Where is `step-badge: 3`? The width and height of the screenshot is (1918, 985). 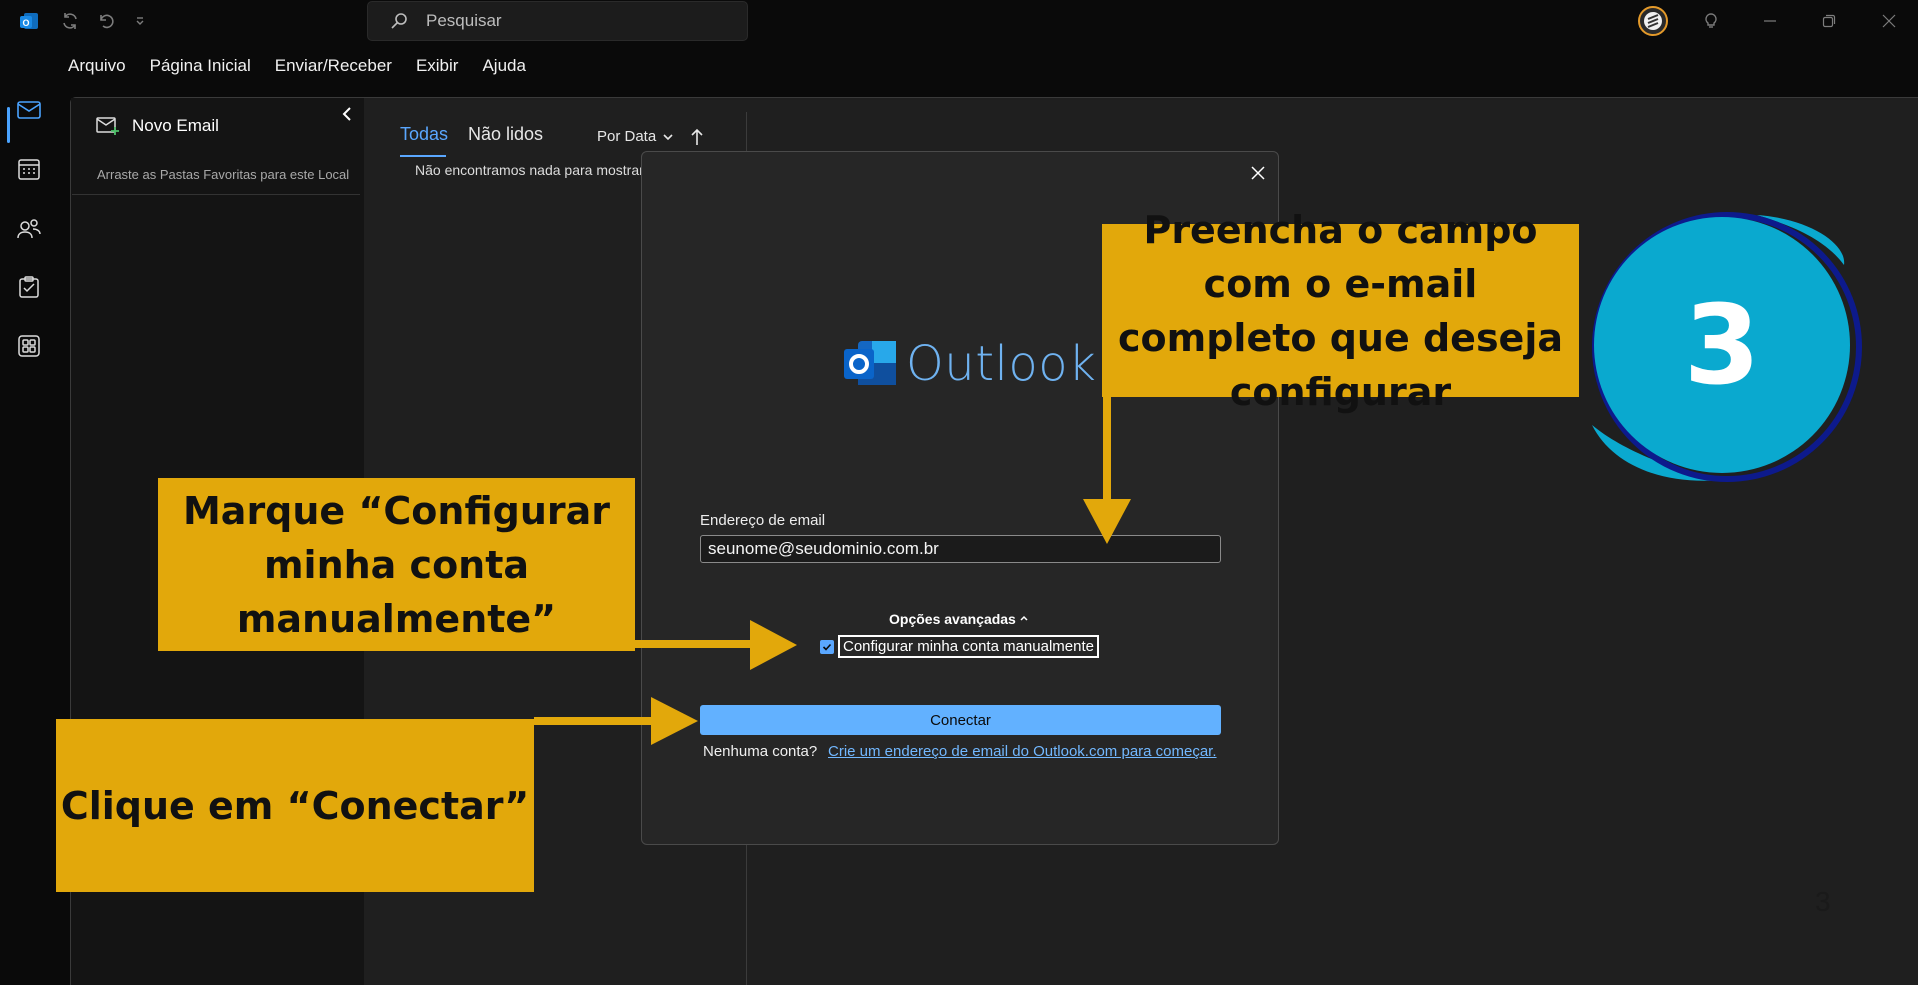
step-badge: 3 is located at coordinates (1727, 347).